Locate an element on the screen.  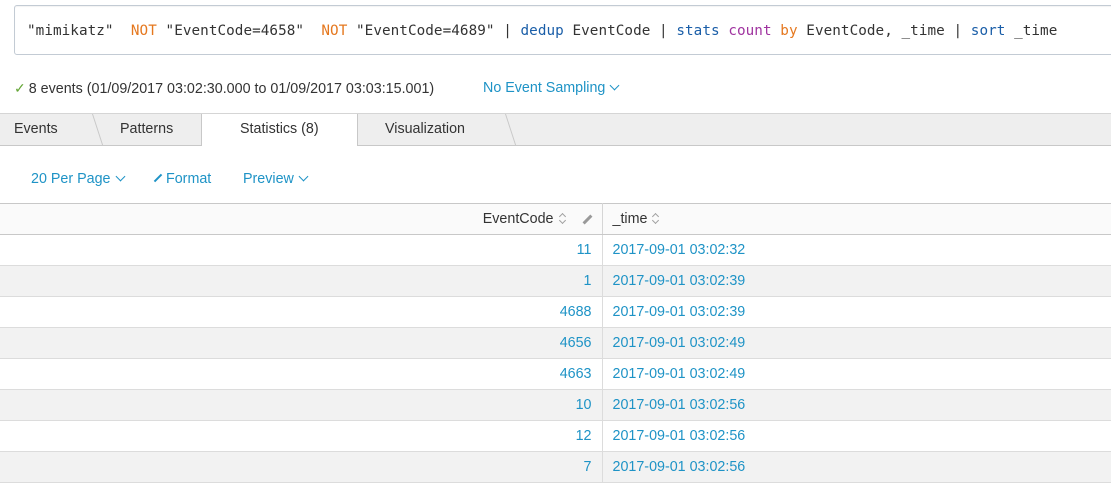
table-row: 4688 2017-09-01 03:02:39 is located at coordinates (555, 312).